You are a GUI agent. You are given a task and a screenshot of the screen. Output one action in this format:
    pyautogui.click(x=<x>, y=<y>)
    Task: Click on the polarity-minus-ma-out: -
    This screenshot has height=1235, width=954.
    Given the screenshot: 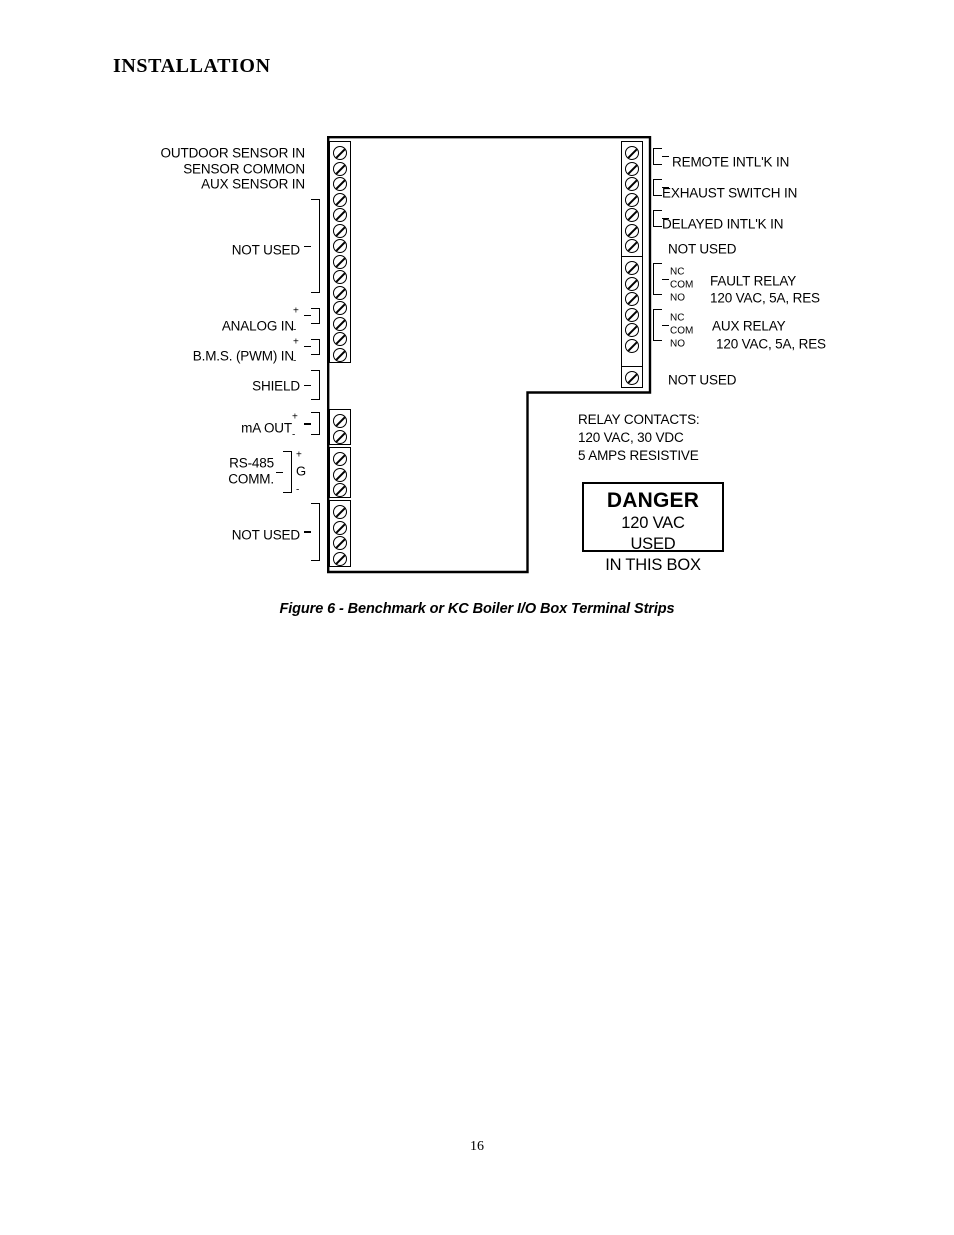 What is the action you would take?
    pyautogui.click(x=294, y=435)
    